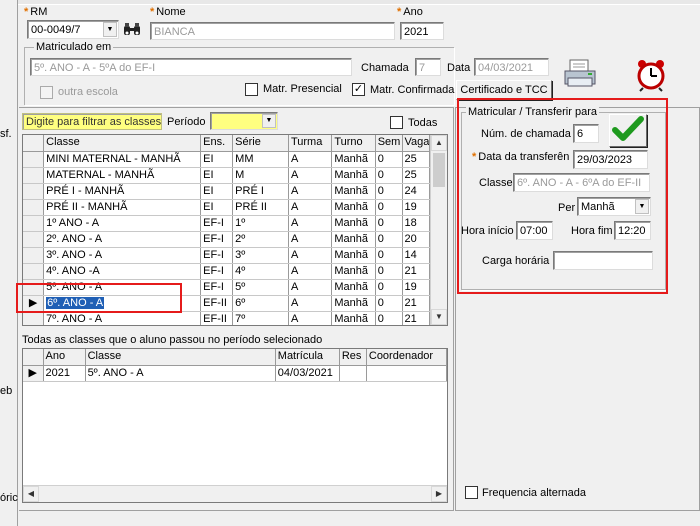 The image size is (700, 526). What do you see at coordinates (260, 191) in the screenshot?
I see `table-cell: PRÉ I` at bounding box center [260, 191].